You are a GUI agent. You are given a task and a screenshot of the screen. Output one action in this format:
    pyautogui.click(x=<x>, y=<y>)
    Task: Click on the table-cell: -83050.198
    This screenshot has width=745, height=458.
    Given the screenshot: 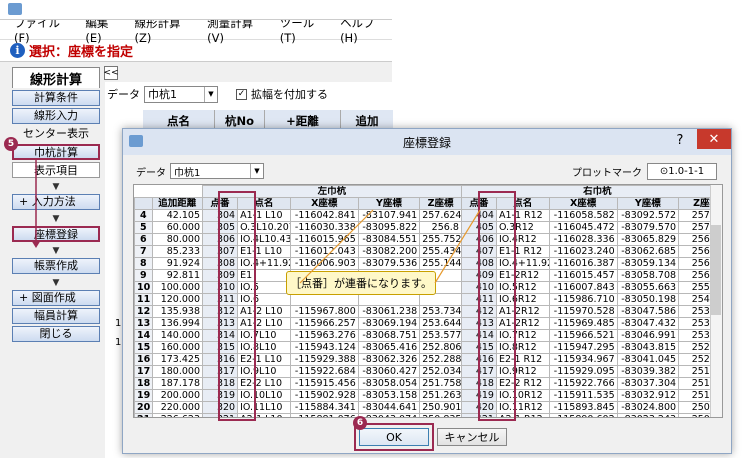 What is the action you would take?
    pyautogui.click(x=648, y=299)
    